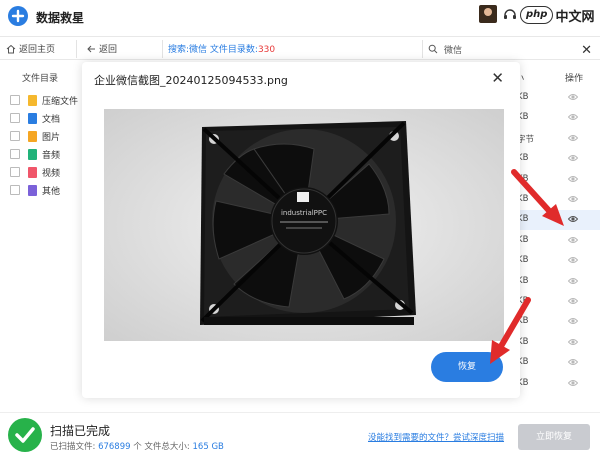 The width and height of the screenshot is (600, 459). I want to click on brand-badge: php, so click(537, 15).